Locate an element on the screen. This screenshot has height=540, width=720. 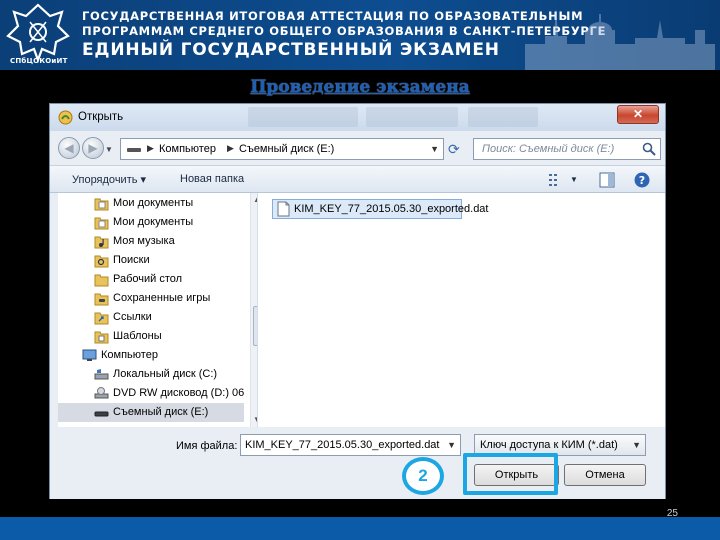
slide-title: Проведение экзамена is located at coordinates (360, 87).